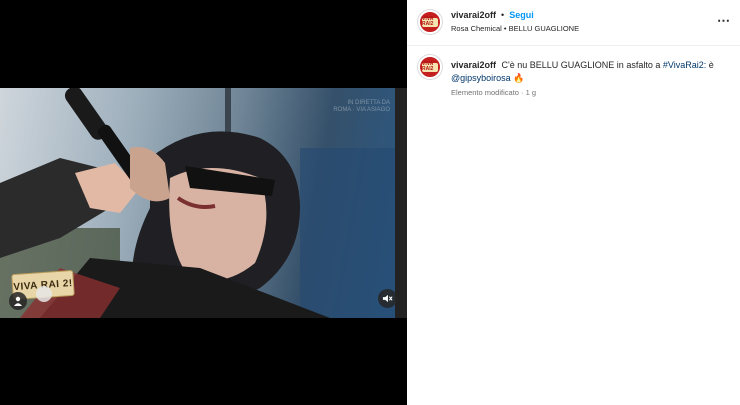 This screenshot has width=740, height=405. What do you see at coordinates (515, 28) in the screenshot?
I see `audio-link: Rosa Chemical • BELLU GUAGLIONE` at bounding box center [515, 28].